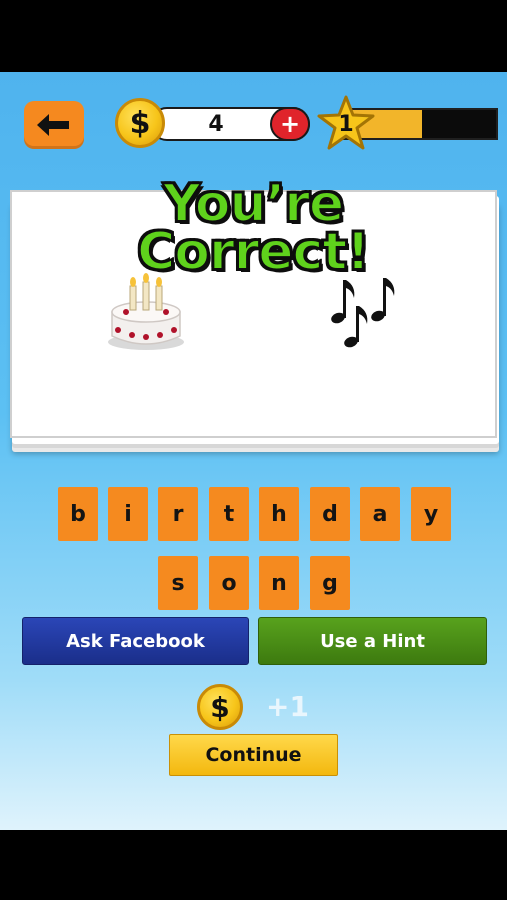 This screenshot has width=507, height=900. Describe the element at coordinates (178, 514) in the screenshot. I see `answer-tile: r` at that location.